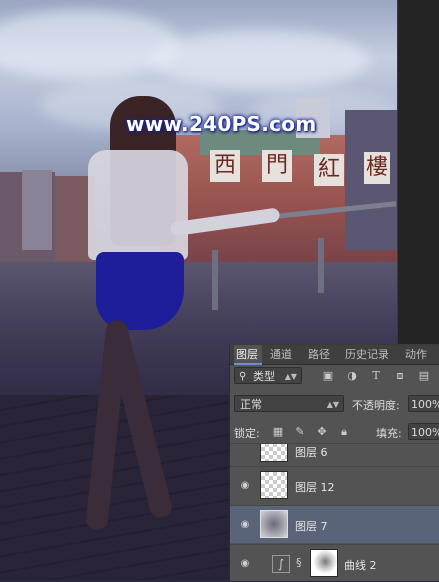 The height and width of the screenshot is (582, 439). I want to click on filter-kind-label: 类型, so click(264, 376).